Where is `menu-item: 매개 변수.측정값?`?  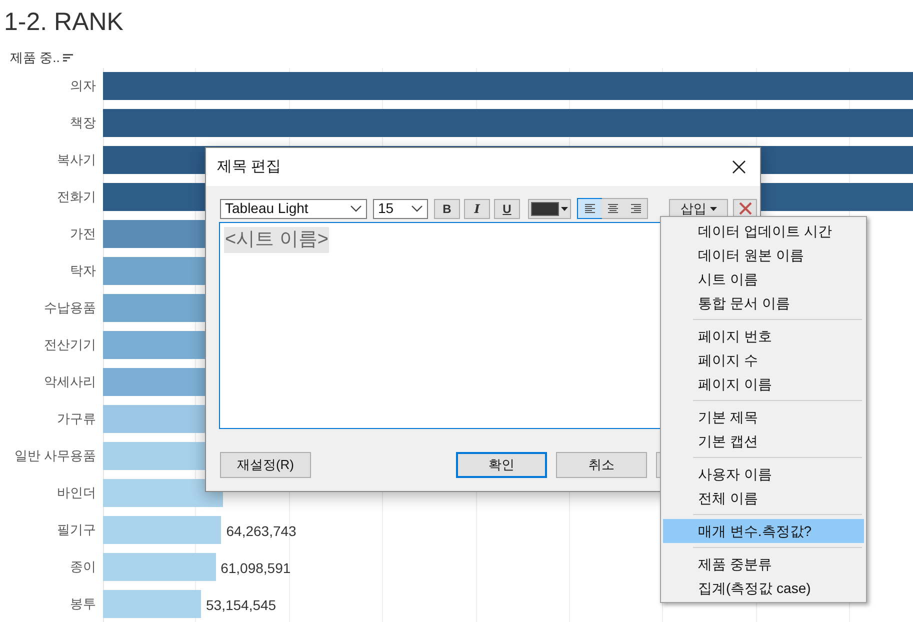
menu-item: 매개 변수.측정값? is located at coordinates (763, 531).